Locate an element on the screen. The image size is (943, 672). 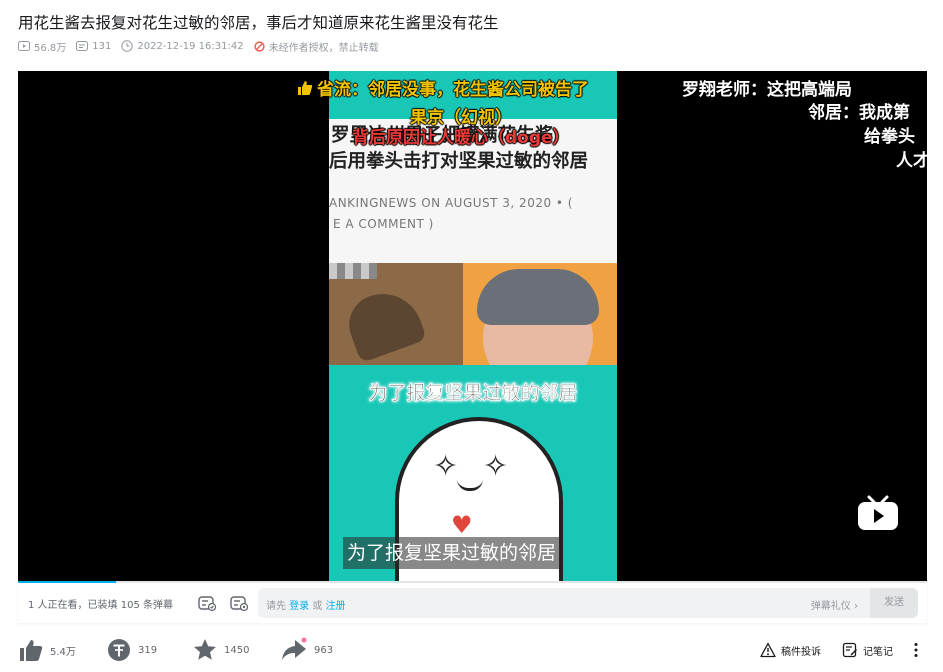
danmaku-comment: 省流：邻居没事，花生酱公司被告了 is located at coordinates (442, 87).